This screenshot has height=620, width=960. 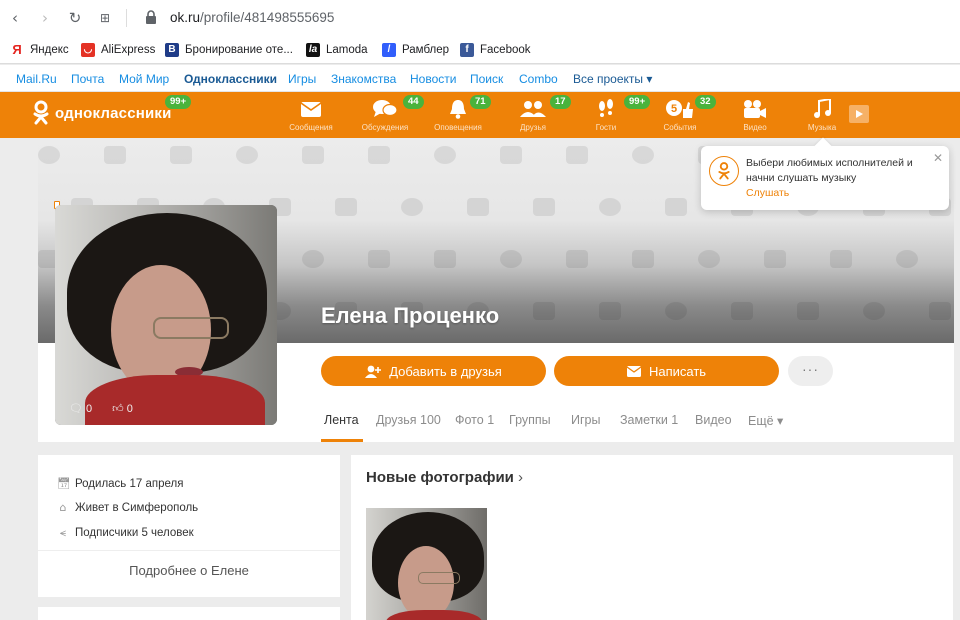 What do you see at coordinates (125, 533) in the screenshot?
I see `info-subscribers: ⪪ Подписчики 5 человек` at bounding box center [125, 533].